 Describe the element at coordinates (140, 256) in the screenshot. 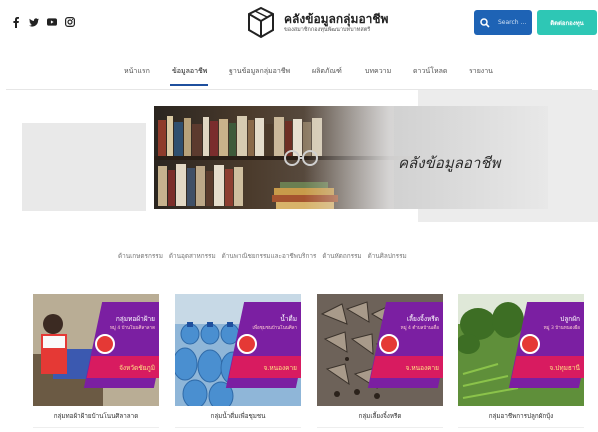

I see `category-agriculture: ด้านเกษตรกรรม` at that location.